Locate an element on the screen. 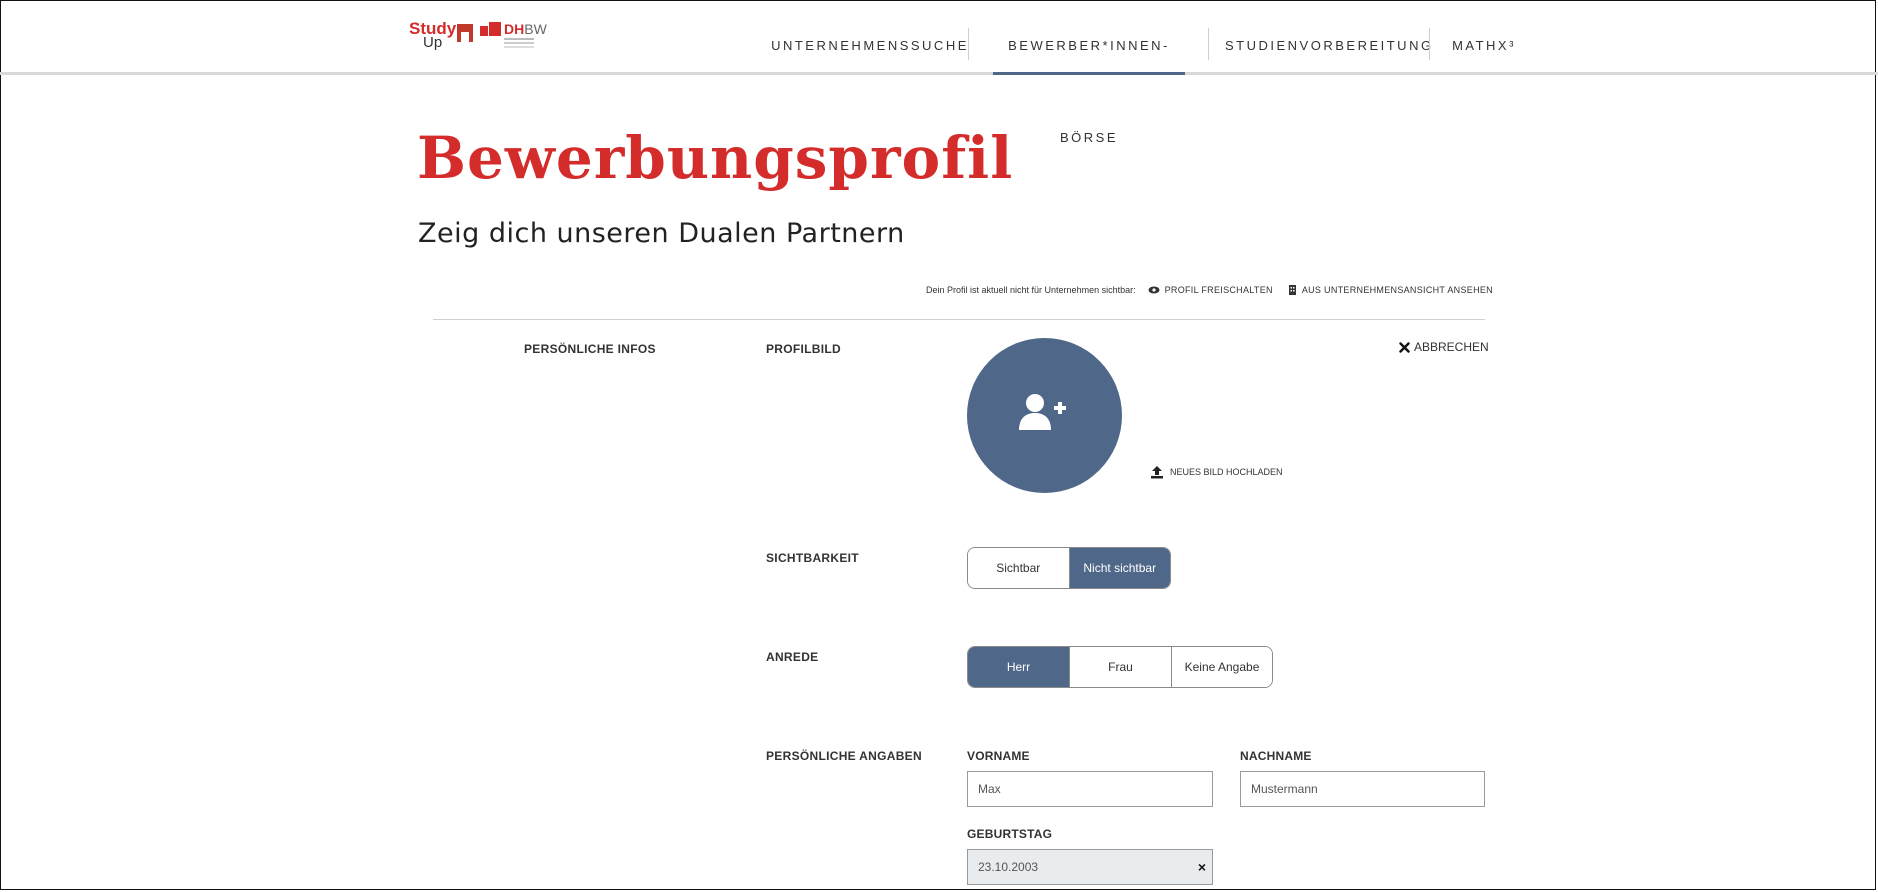  nav-unternehmenssuche: UNTERNEHMENSSUCHE is located at coordinates (870, 36).